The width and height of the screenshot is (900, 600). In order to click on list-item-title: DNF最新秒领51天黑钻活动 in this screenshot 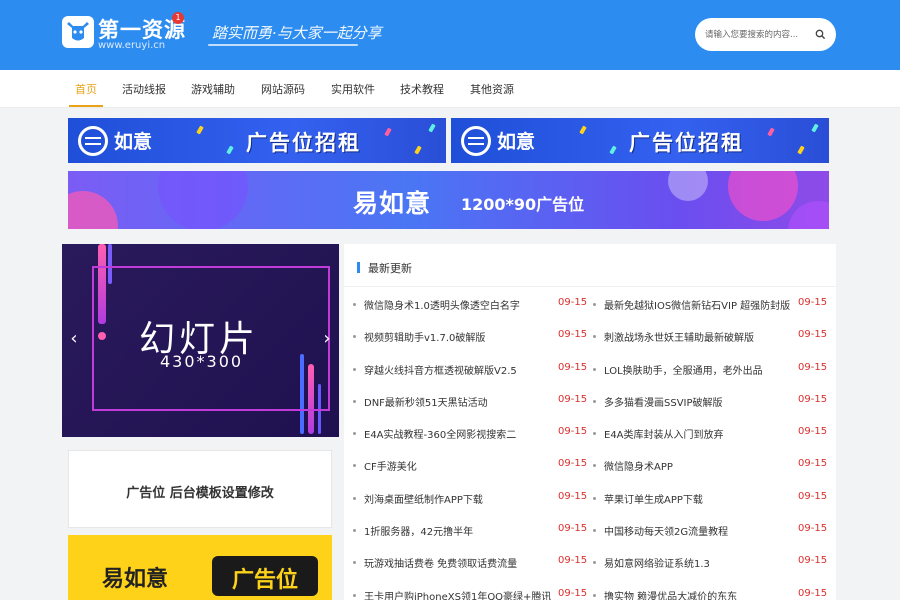, I will do `click(459, 401)`.